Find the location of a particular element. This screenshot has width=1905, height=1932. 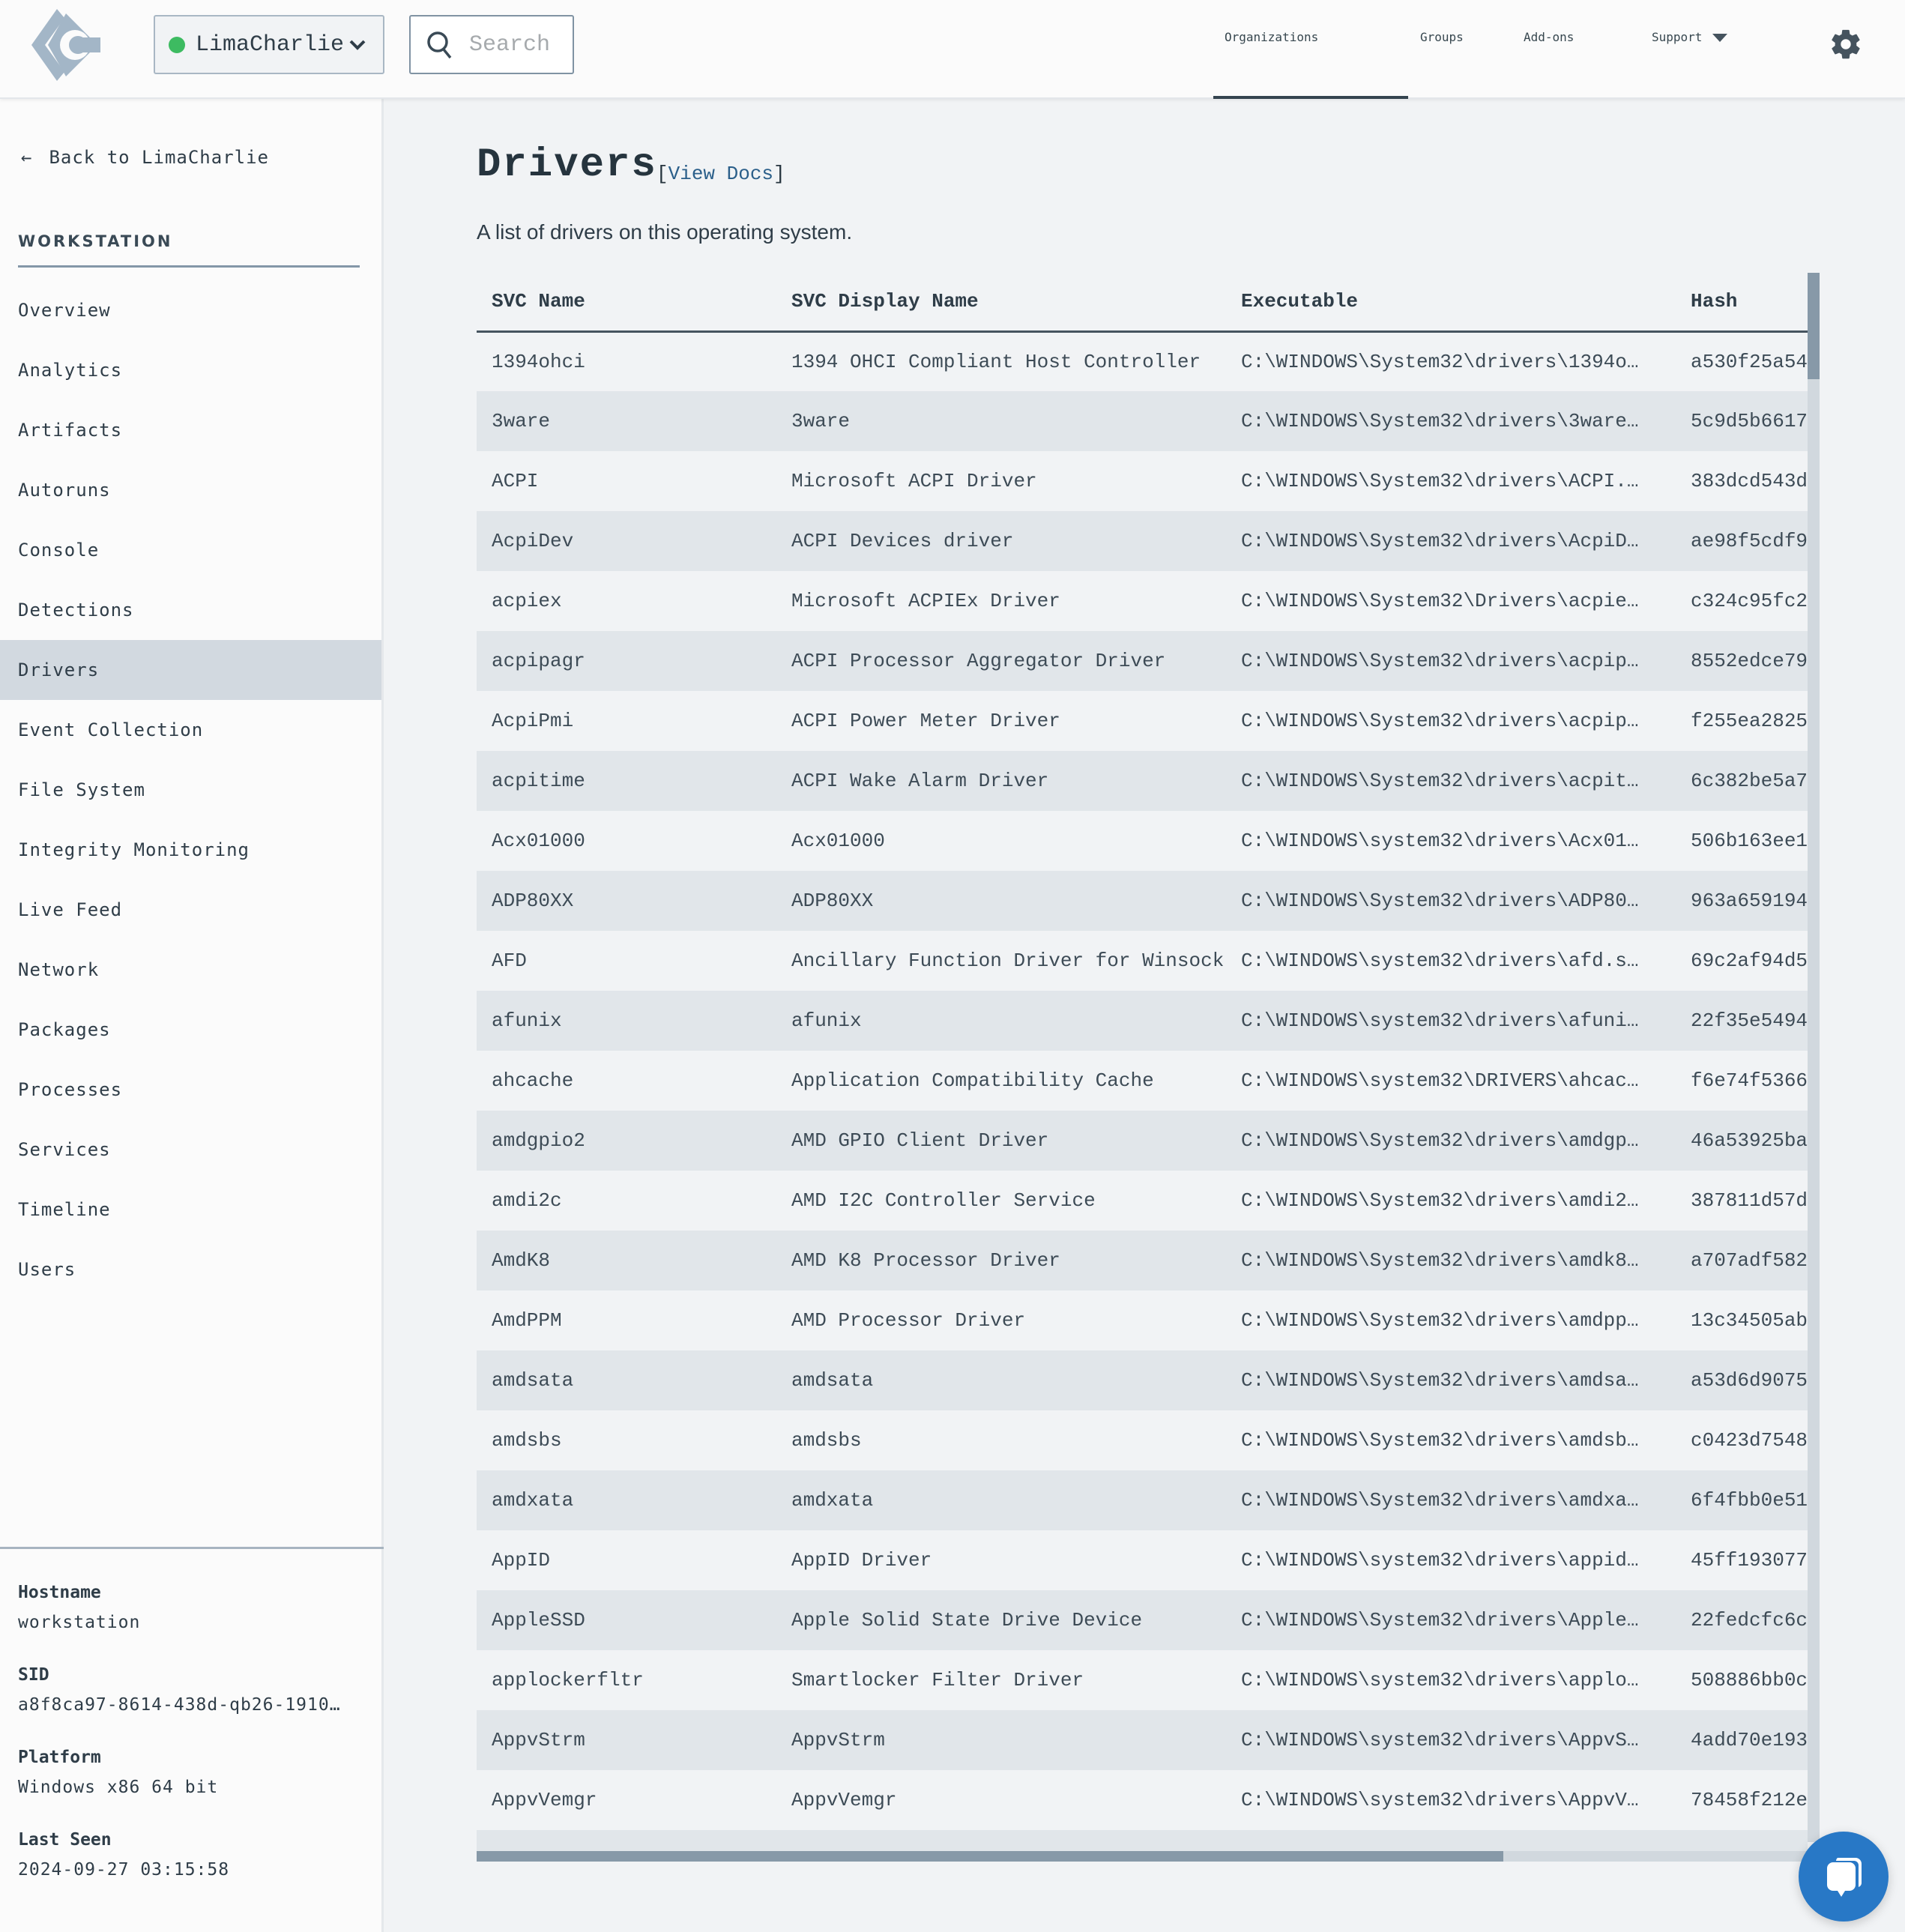

hash-cell: 4add70e193 is located at coordinates (1742, 1740).